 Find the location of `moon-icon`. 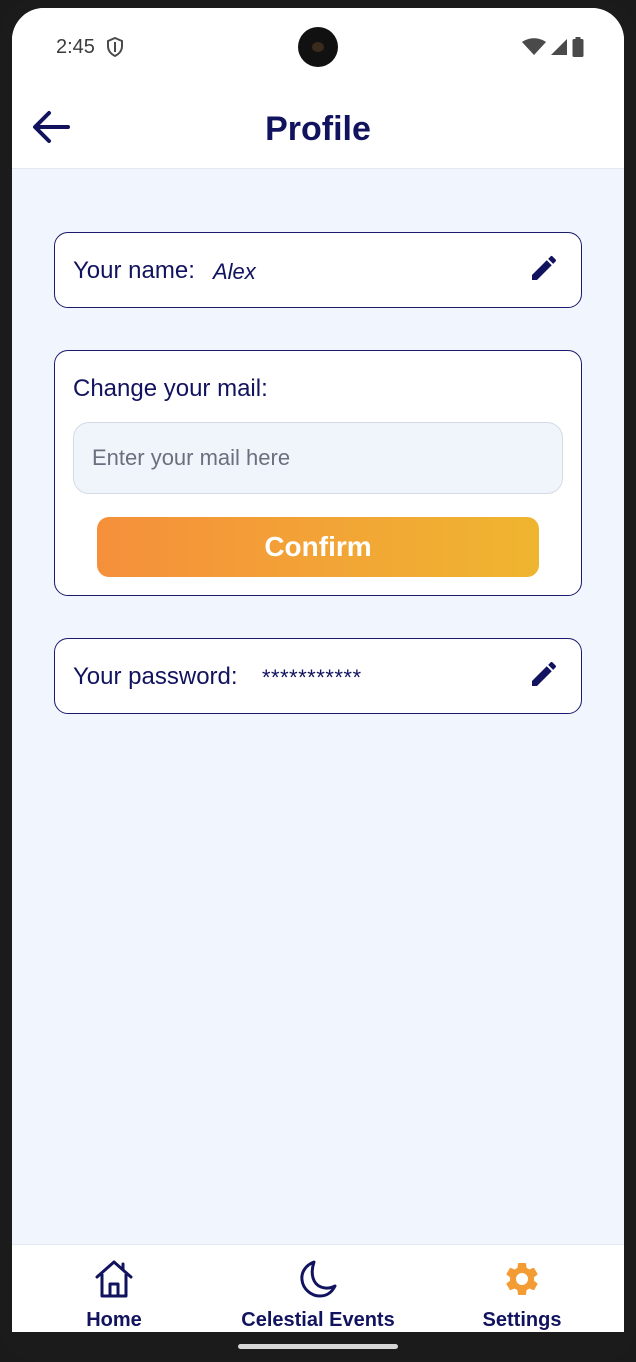

moon-icon is located at coordinates (318, 1281).